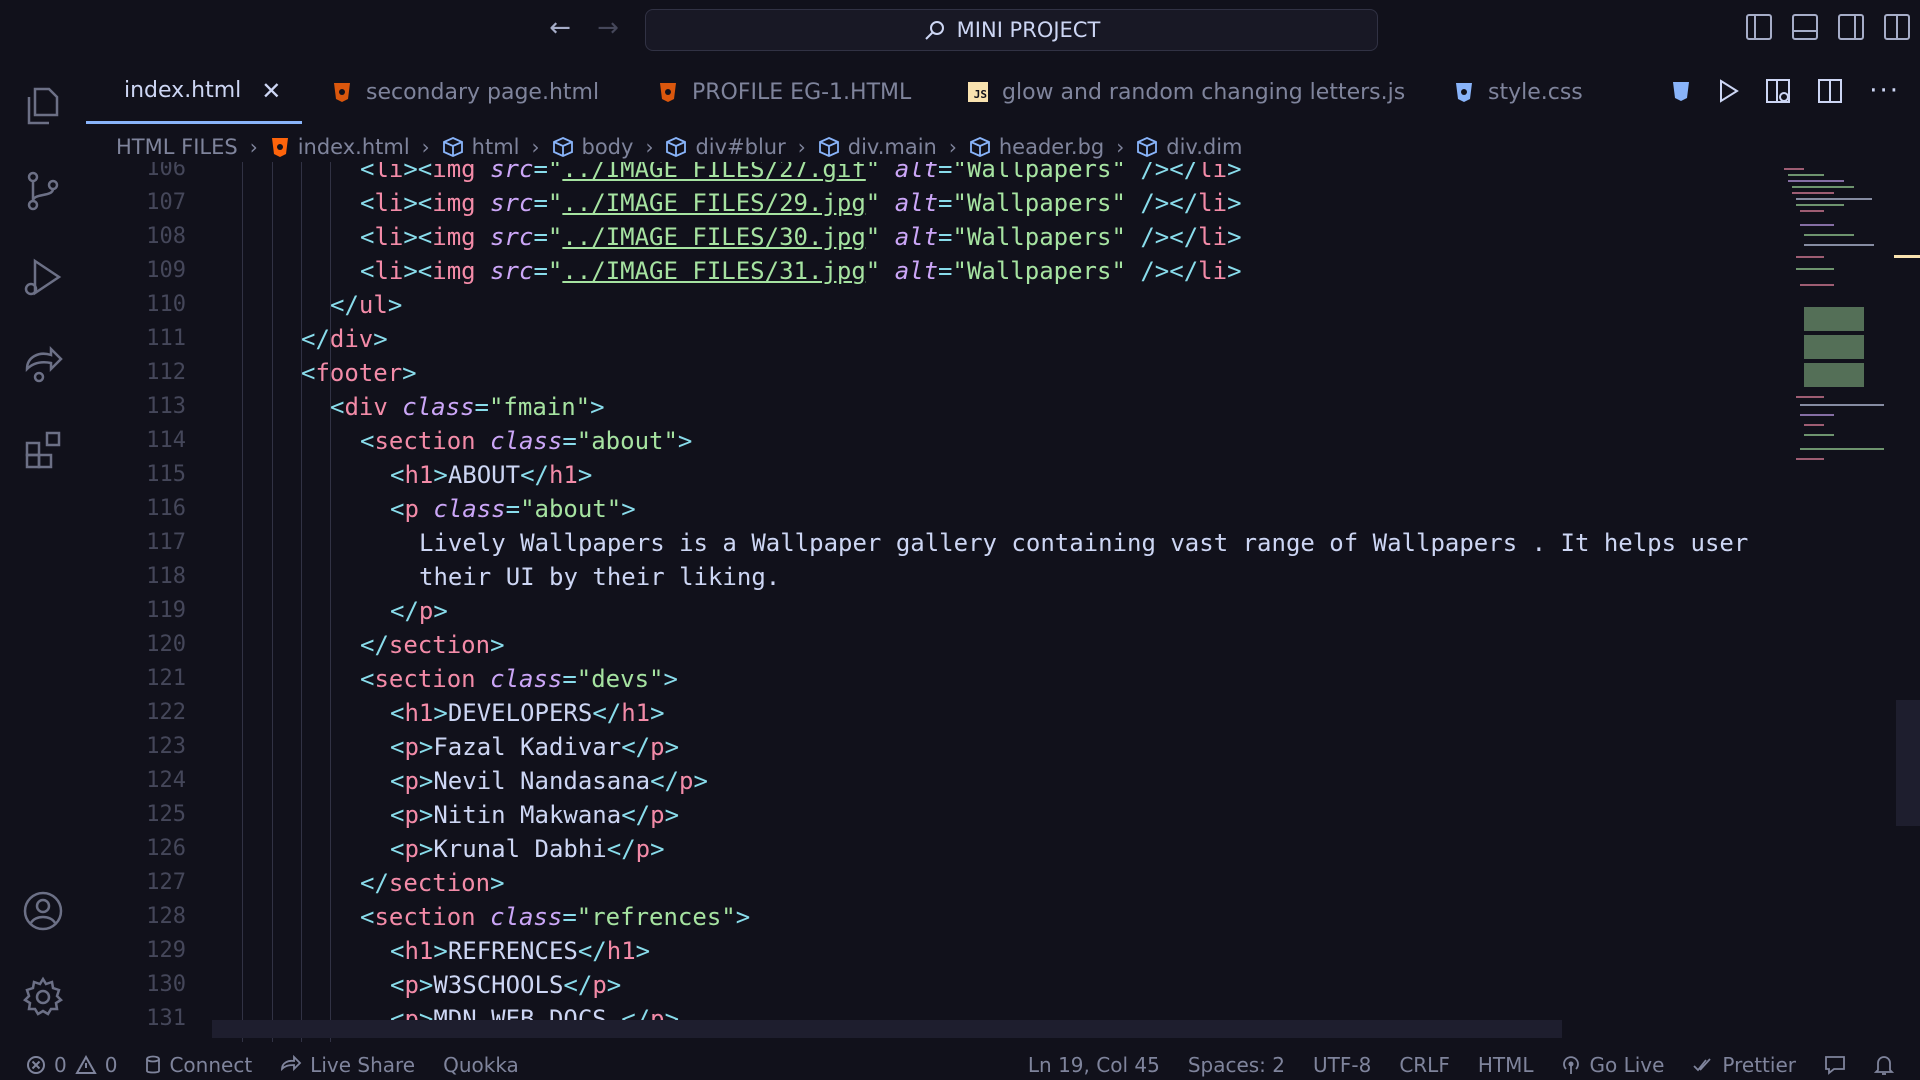  What do you see at coordinates (1189, 147) in the screenshot?
I see `breadcrumb-item-div-dim: div.dim` at bounding box center [1189, 147].